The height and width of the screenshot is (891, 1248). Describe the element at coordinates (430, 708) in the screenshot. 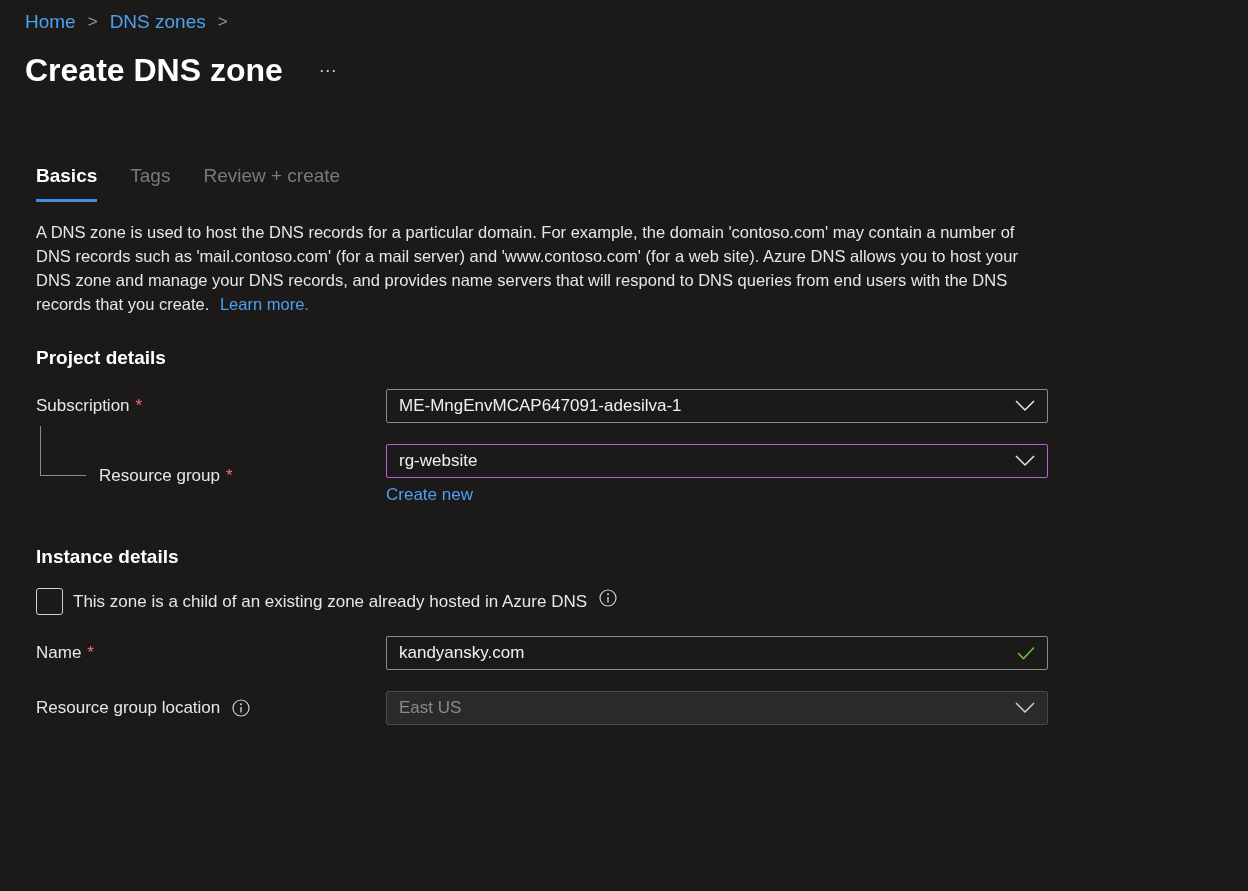

I see `dropdown-value: East US` at that location.